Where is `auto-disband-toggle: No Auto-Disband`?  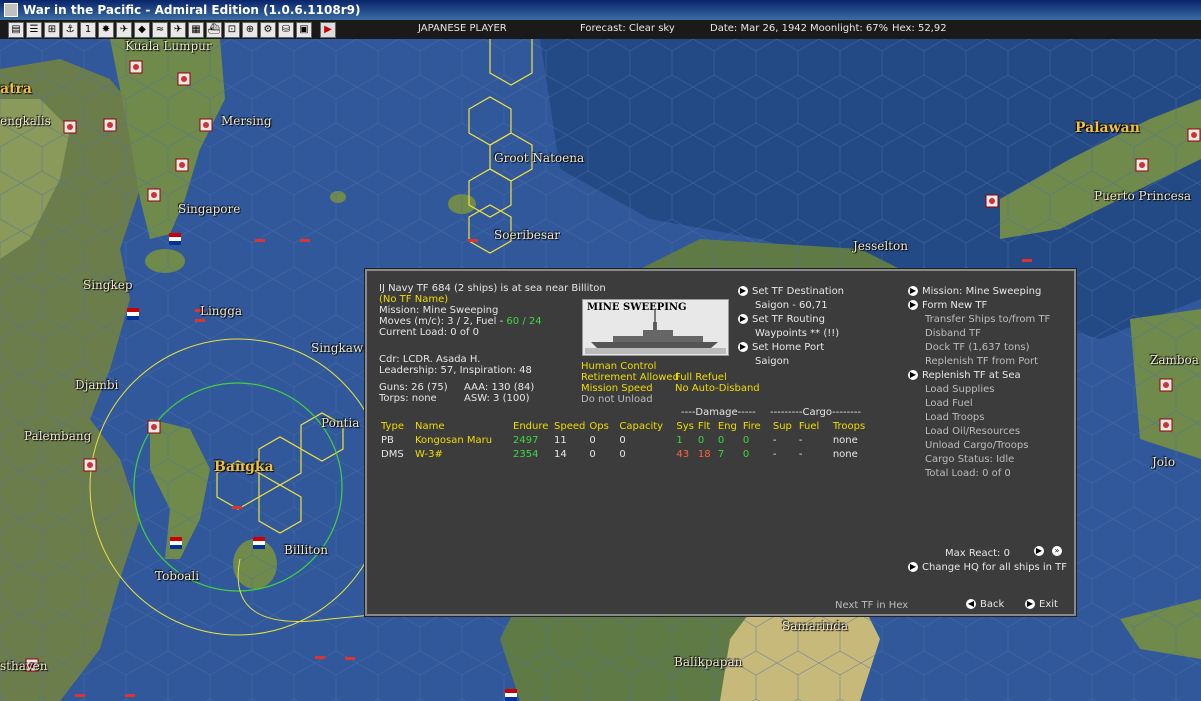
auto-disband-toggle: No Auto-Disband is located at coordinates (717, 388).